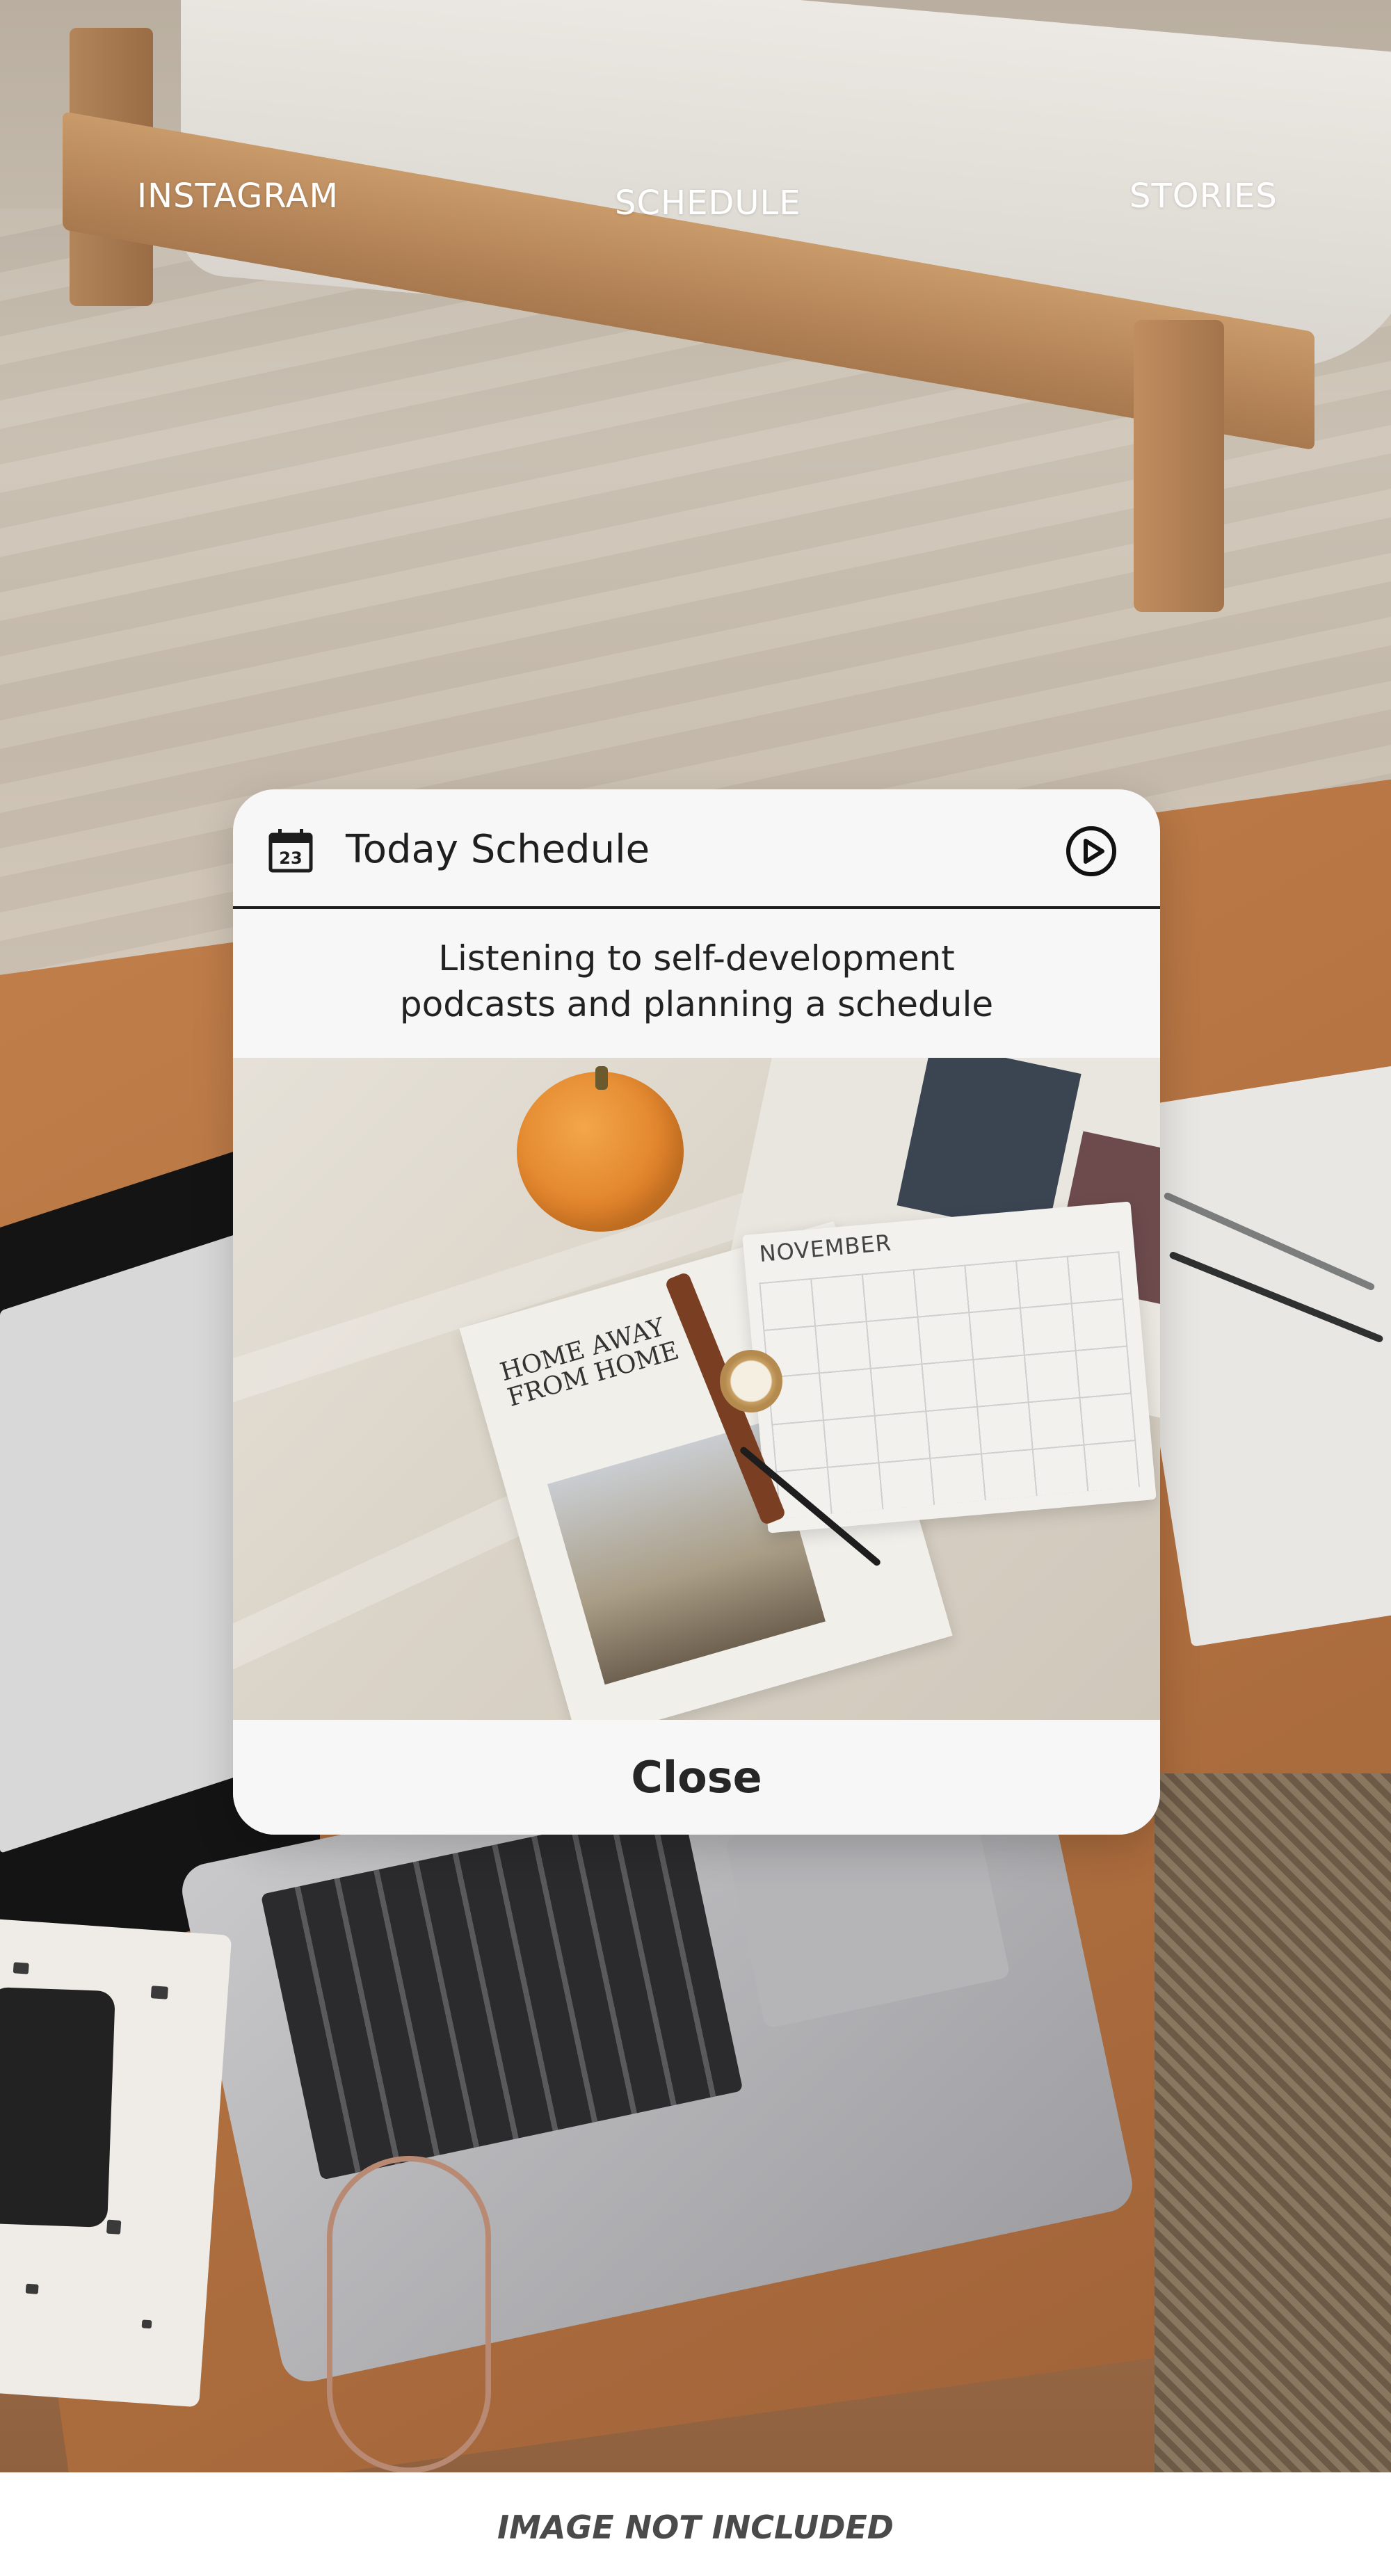  I want to click on description-line: Listening to self-development, so click(696, 958).